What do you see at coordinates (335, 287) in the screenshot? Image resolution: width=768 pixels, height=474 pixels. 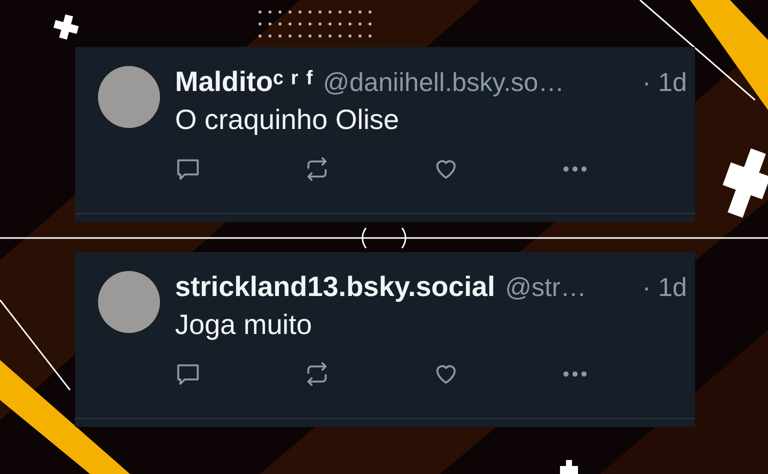 I see `display-name: strickland13.bsky.social` at bounding box center [335, 287].